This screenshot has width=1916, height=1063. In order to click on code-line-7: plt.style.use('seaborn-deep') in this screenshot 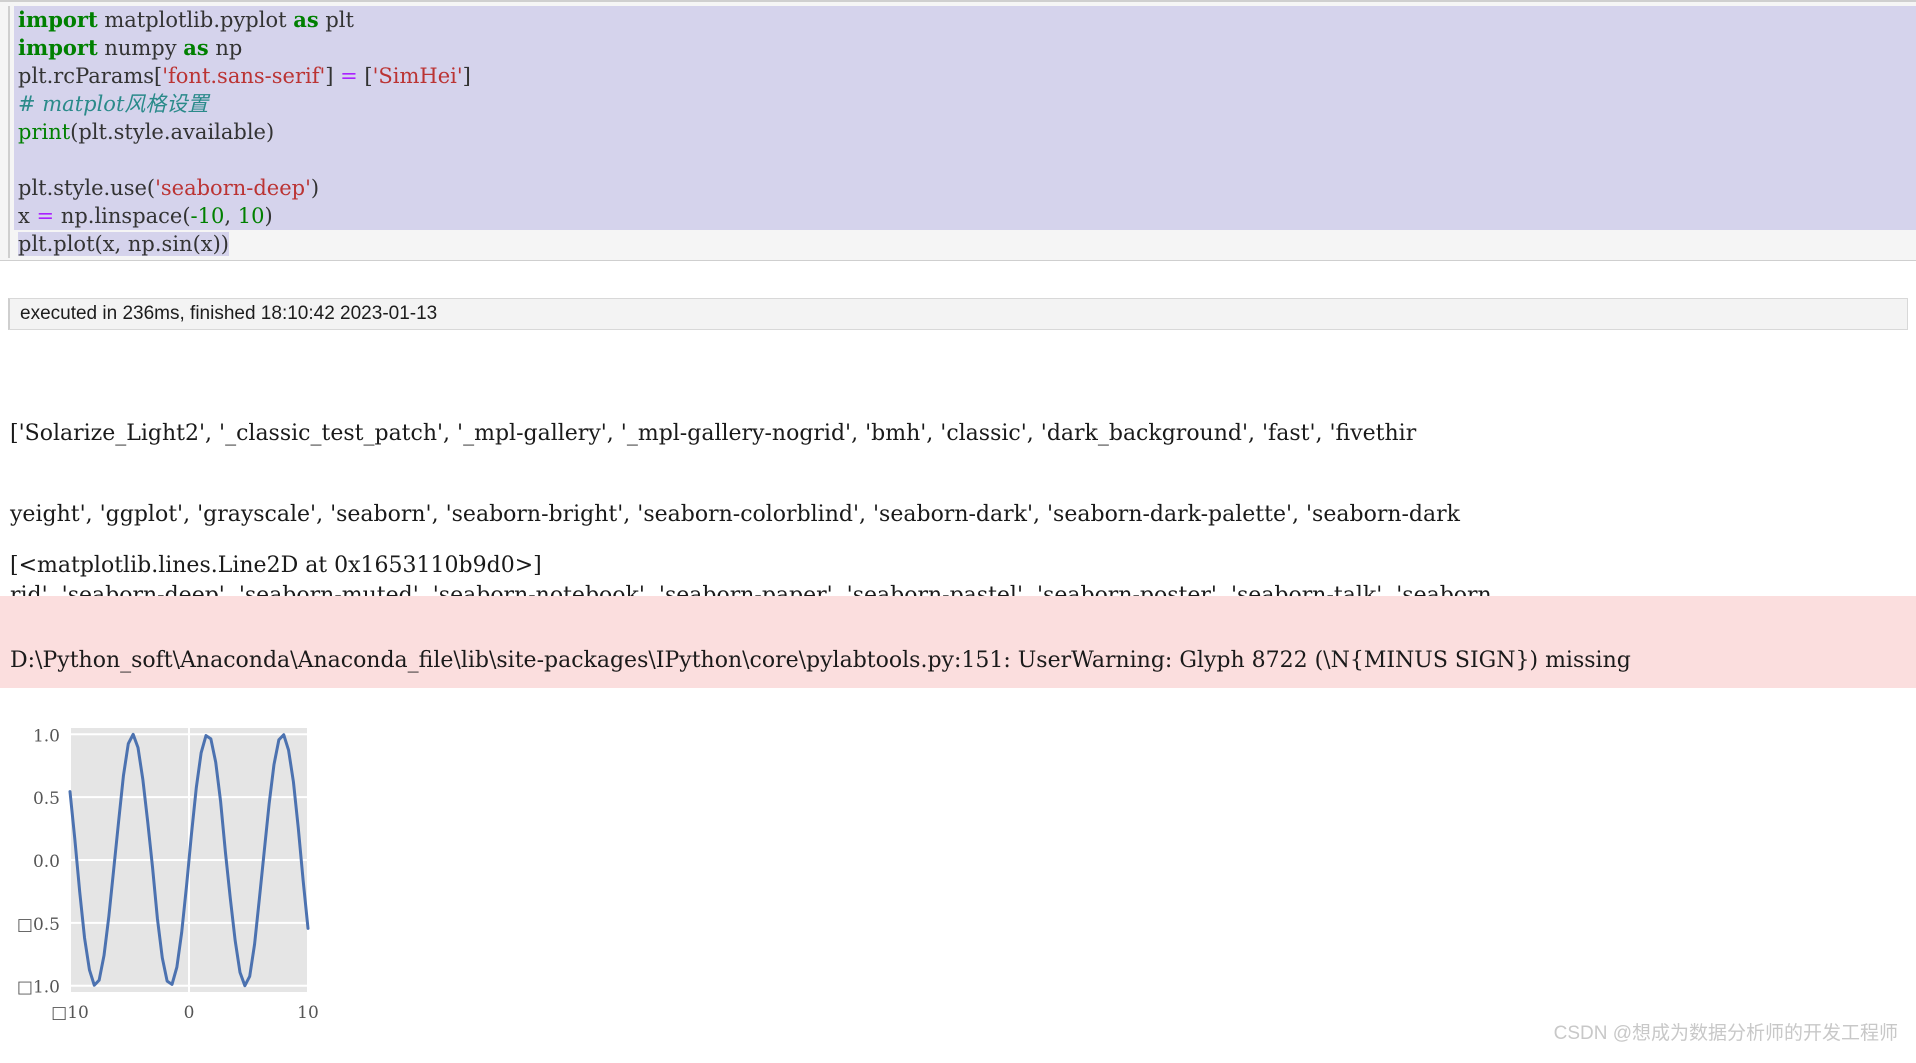, I will do `click(965, 188)`.